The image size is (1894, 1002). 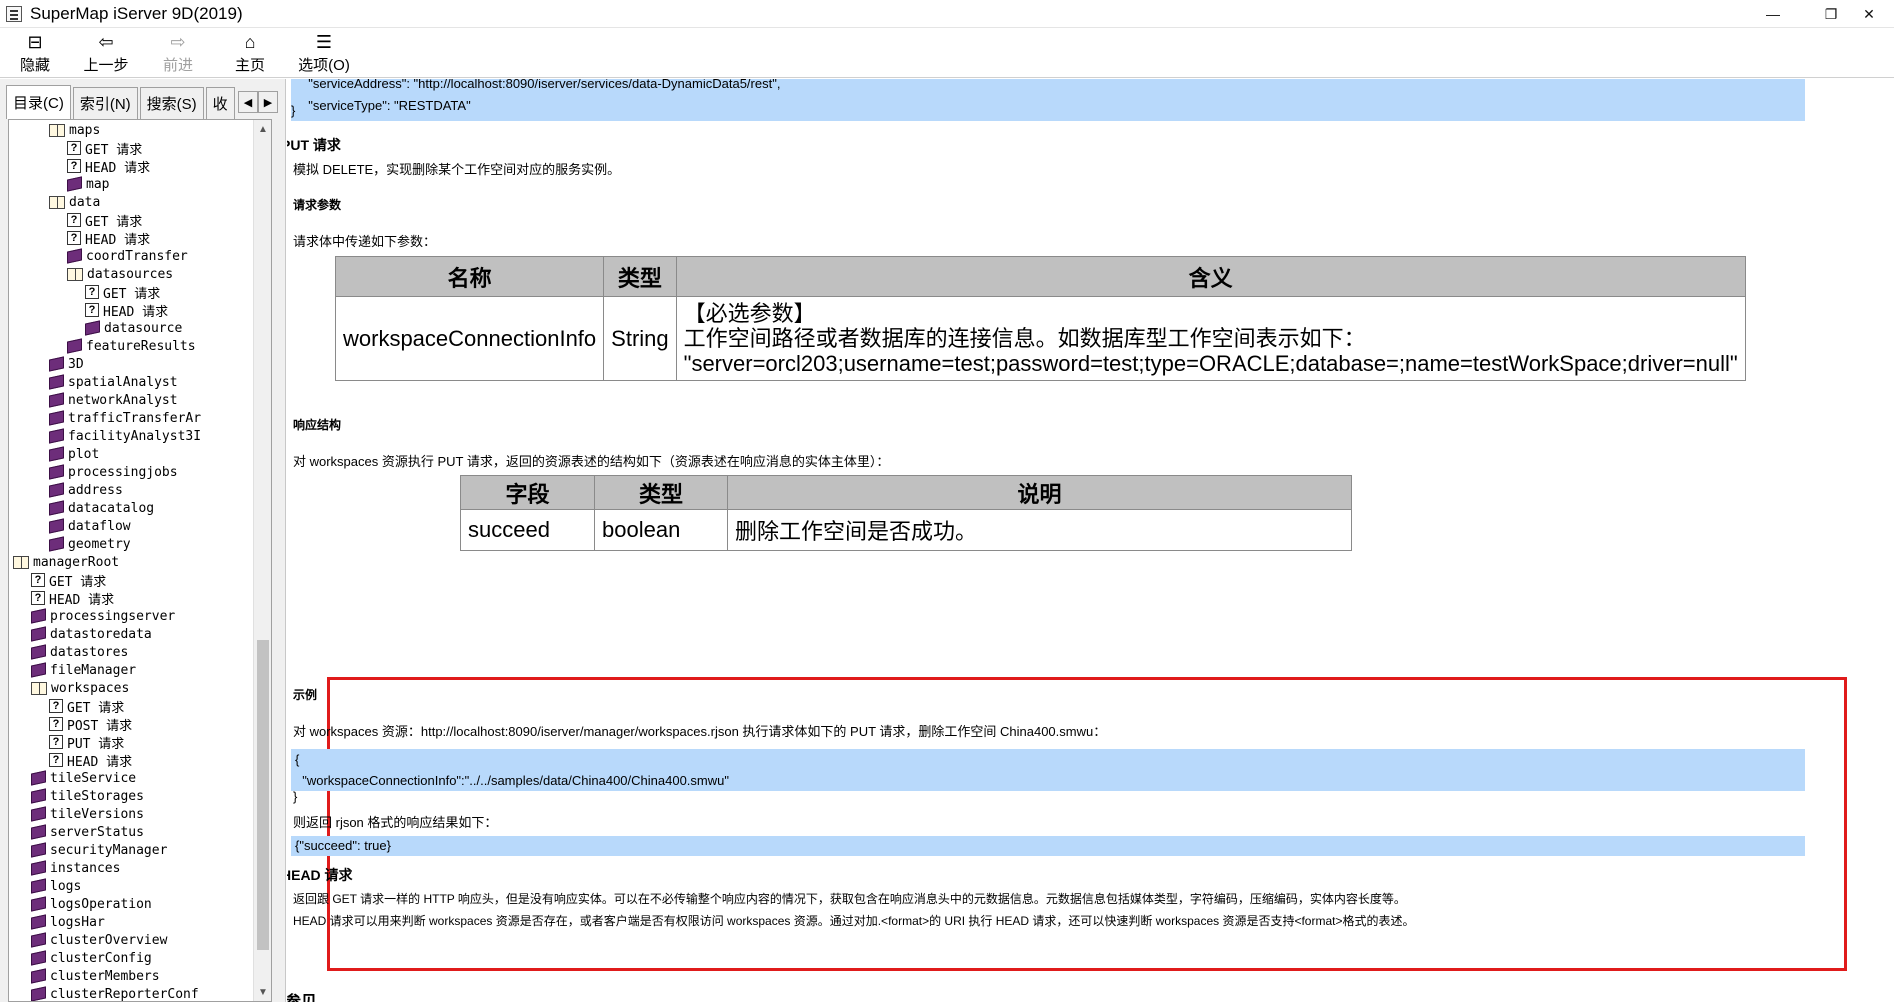 I want to click on tree-item: tileService, so click(x=83, y=778).